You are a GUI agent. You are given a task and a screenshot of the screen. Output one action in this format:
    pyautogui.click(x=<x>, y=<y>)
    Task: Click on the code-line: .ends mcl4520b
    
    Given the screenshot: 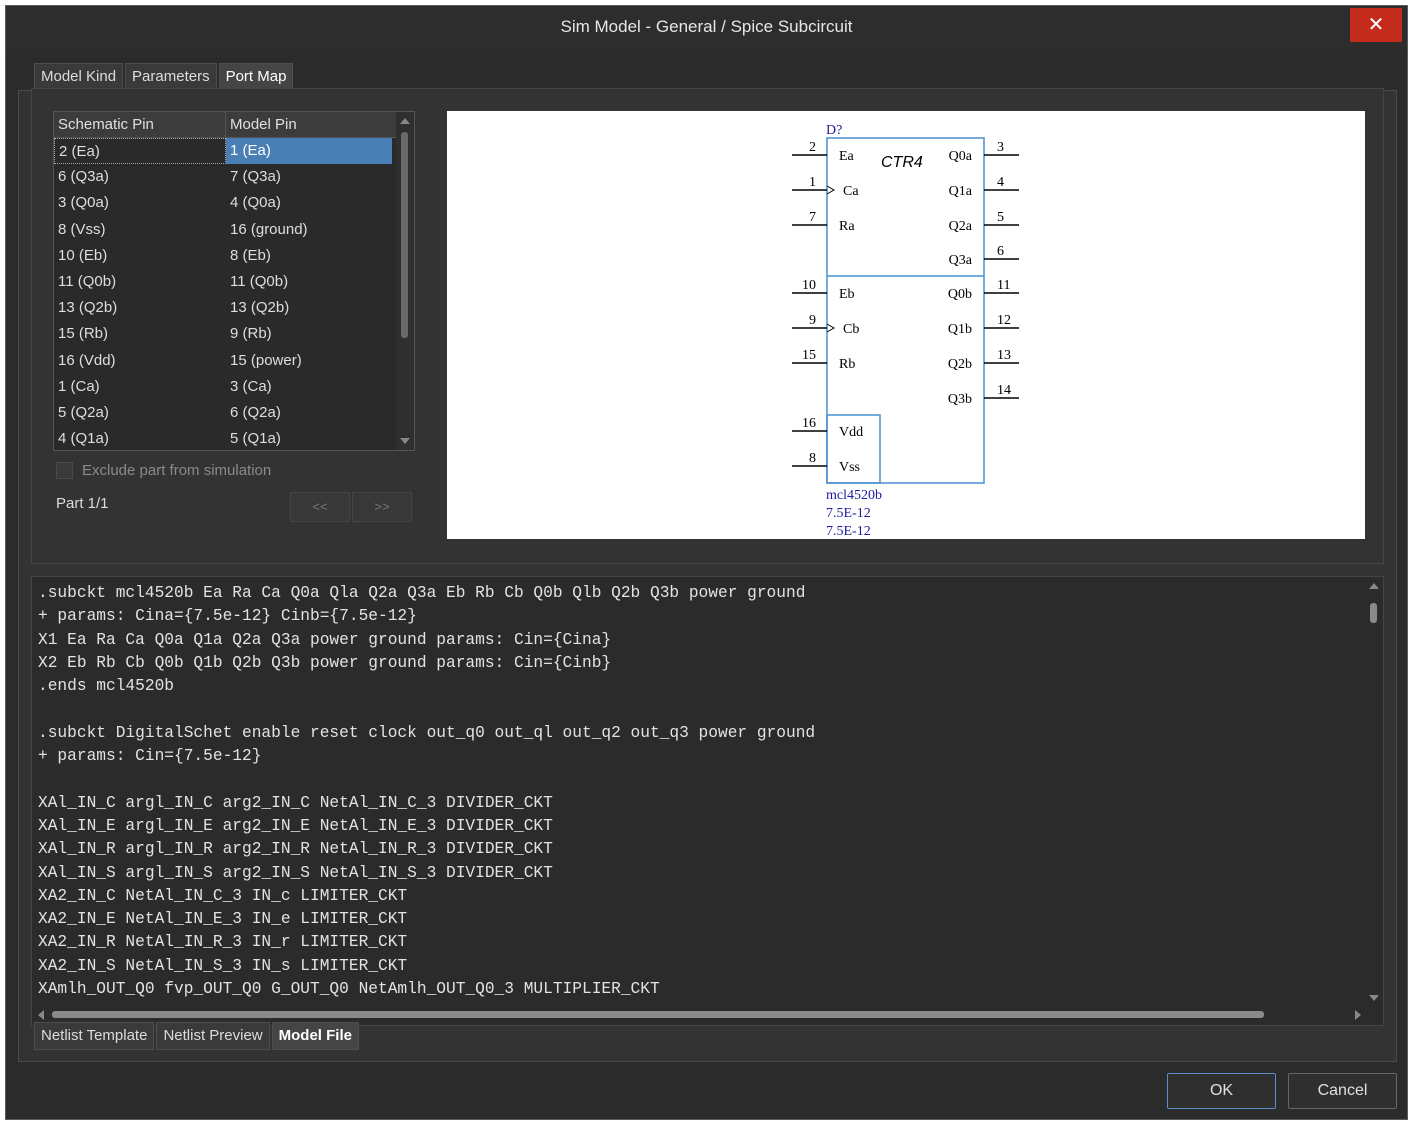 What is the action you would take?
    pyautogui.click(x=426, y=686)
    